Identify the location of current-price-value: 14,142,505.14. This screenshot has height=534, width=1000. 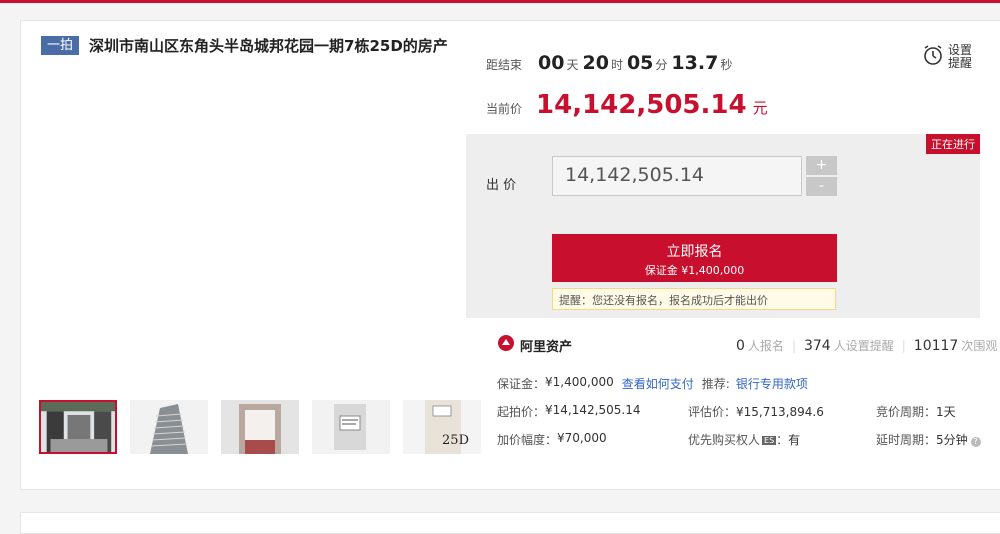
(641, 105).